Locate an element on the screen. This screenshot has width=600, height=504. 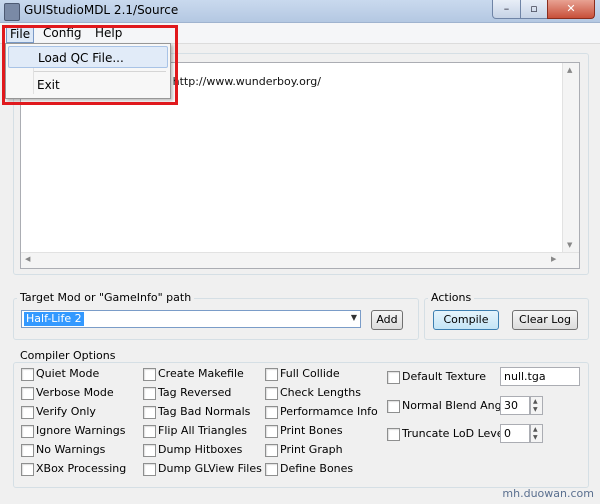
checkbox-label: No Warnings is located at coordinates (71, 449).